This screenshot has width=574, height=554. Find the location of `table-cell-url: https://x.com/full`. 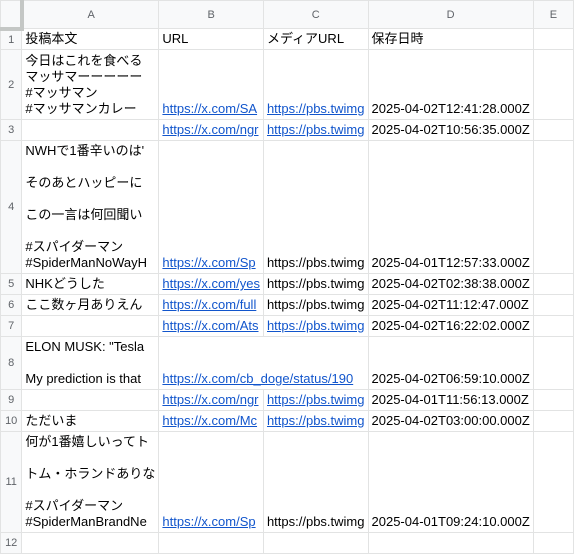

table-cell-url: https://x.com/full is located at coordinates (211, 305).